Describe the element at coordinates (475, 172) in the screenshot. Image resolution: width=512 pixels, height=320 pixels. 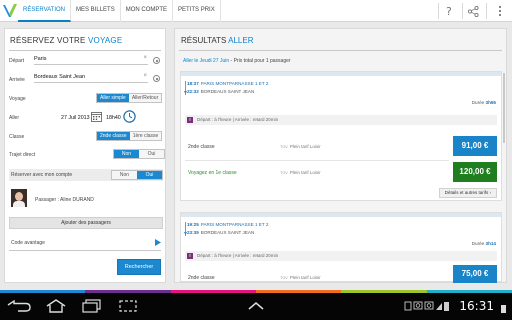
I see `price-button: 120,00 €` at that location.